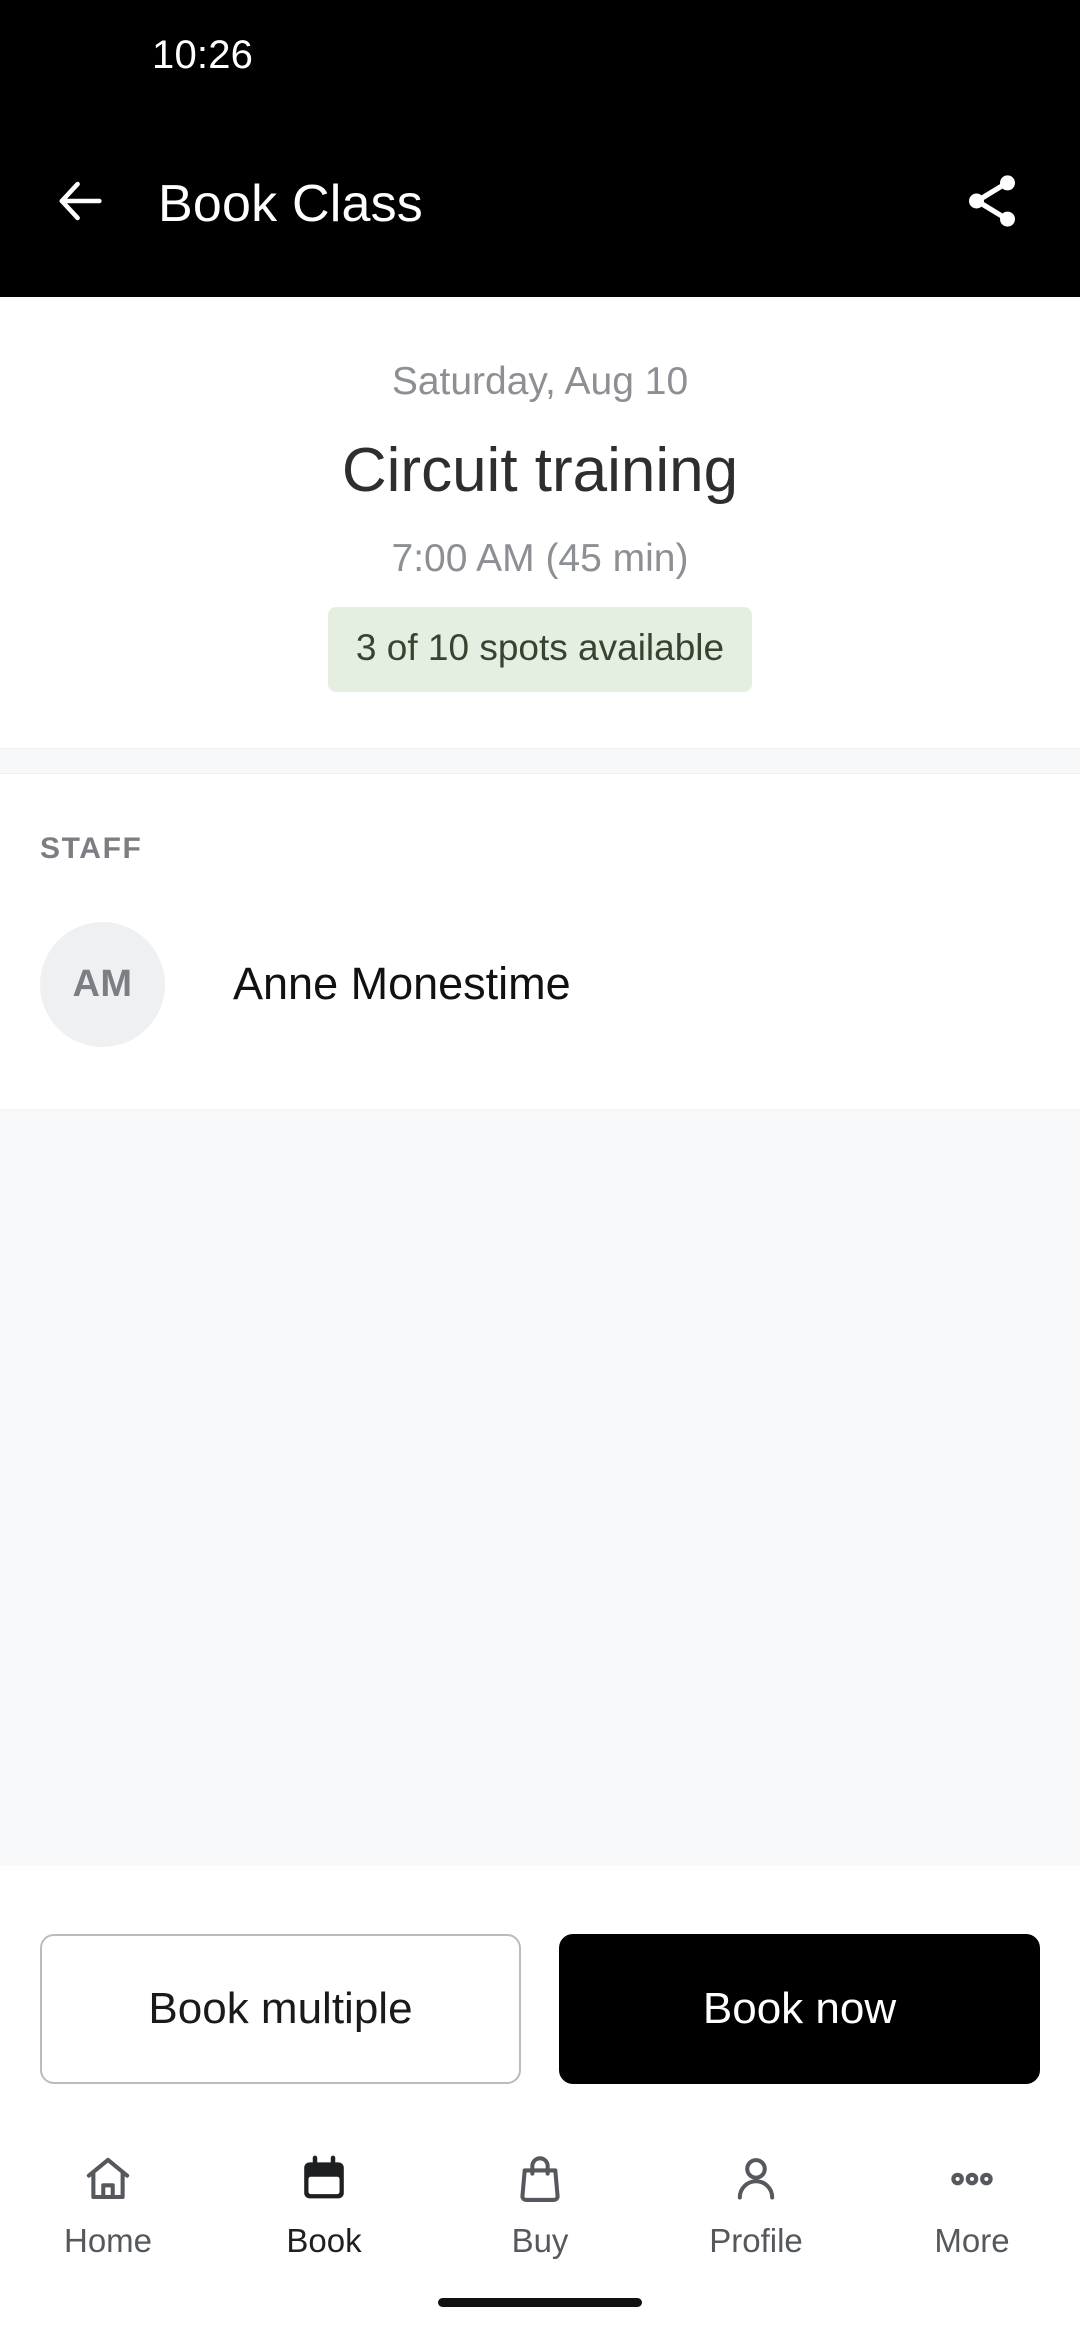 The image size is (1080, 2340). What do you see at coordinates (324, 2240) in the screenshot?
I see `nav-label-book: Book` at bounding box center [324, 2240].